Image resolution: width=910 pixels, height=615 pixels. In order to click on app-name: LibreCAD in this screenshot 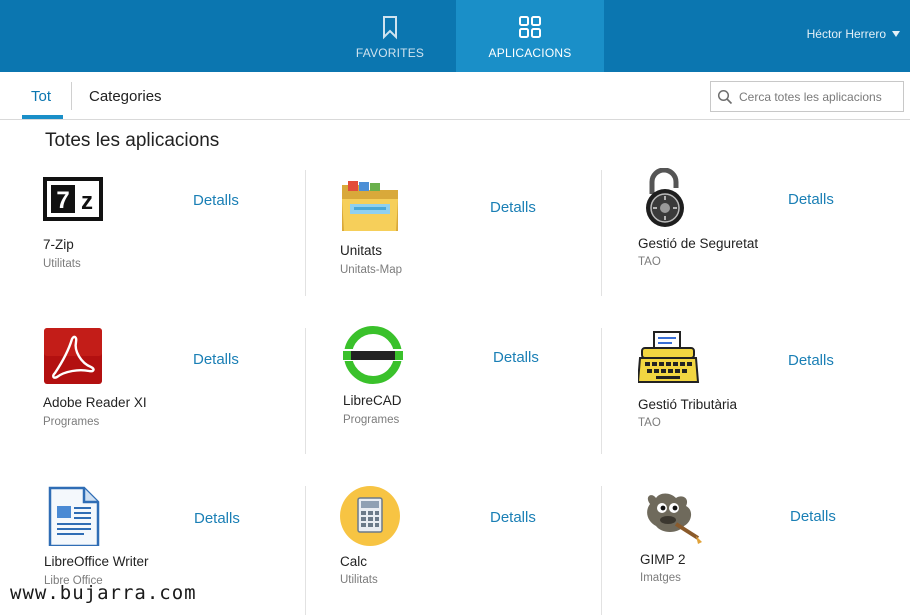, I will do `click(372, 400)`.